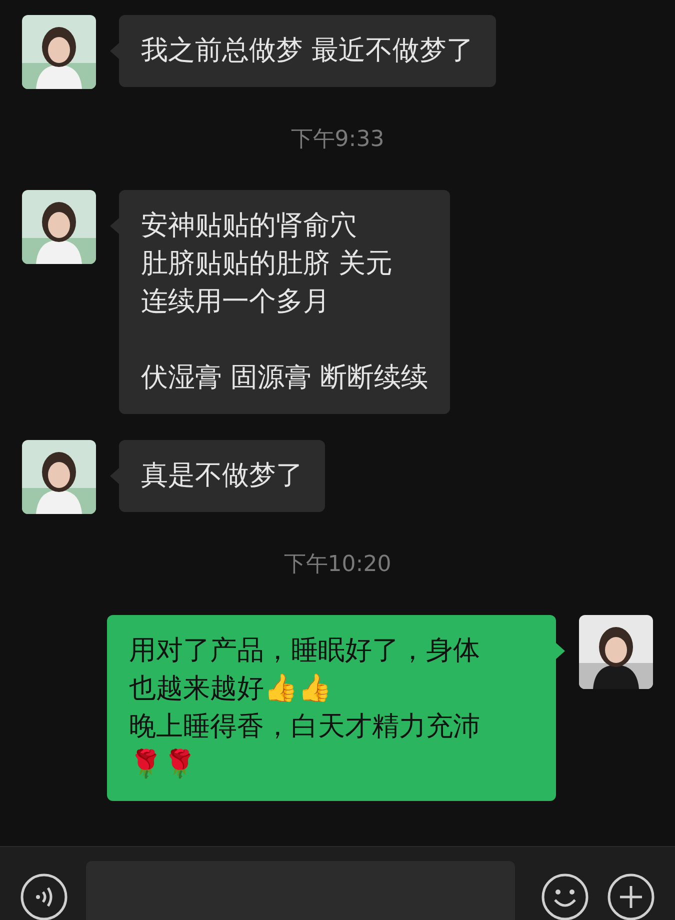 The width and height of the screenshot is (675, 920). Describe the element at coordinates (338, 565) in the screenshot. I see `timestamp: 下午10:20` at that location.